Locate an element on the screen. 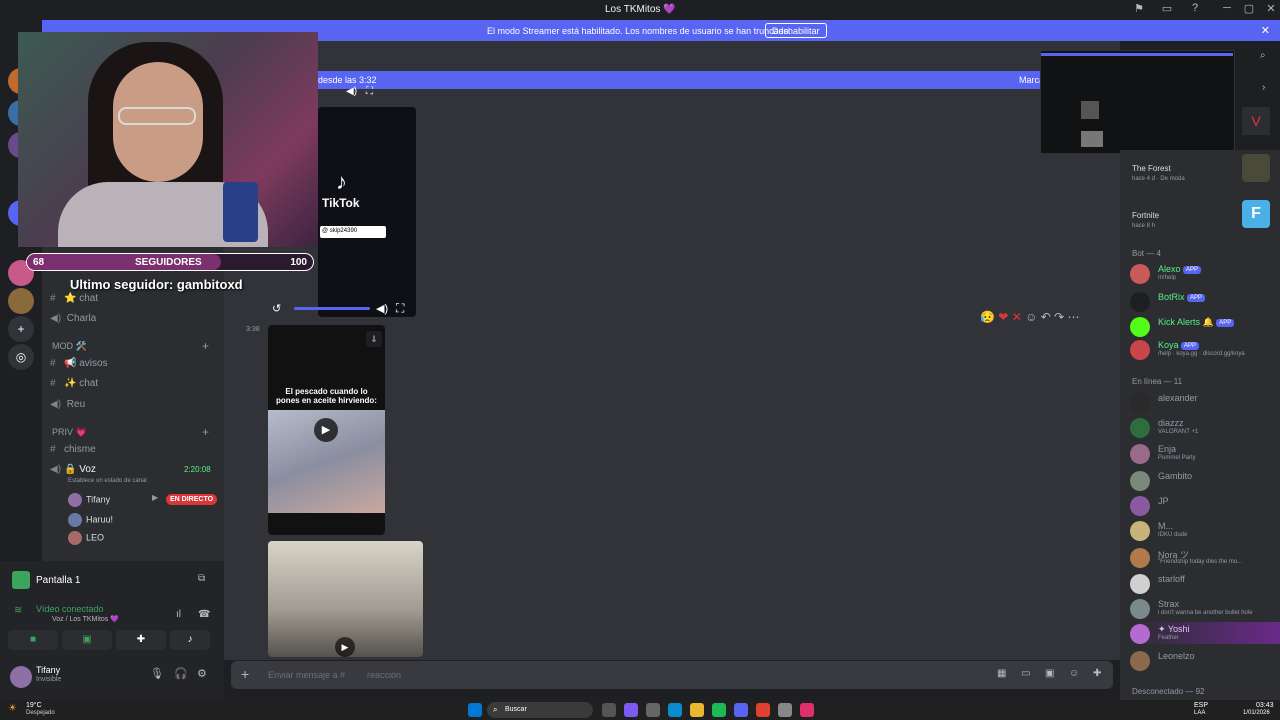 The height and width of the screenshot is (720, 1280). voice-user: Haruu! is located at coordinates (90, 520).